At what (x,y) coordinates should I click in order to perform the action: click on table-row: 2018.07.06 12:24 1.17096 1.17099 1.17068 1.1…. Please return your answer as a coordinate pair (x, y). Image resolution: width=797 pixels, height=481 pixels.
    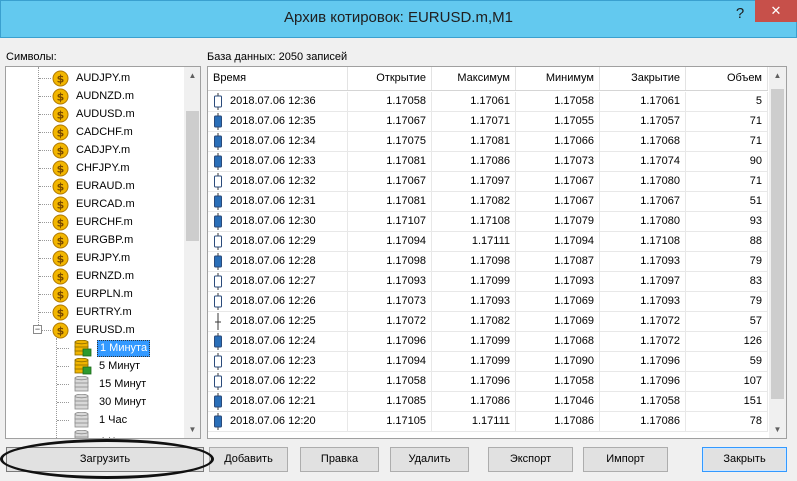
    Looking at the image, I should click on (488, 342).